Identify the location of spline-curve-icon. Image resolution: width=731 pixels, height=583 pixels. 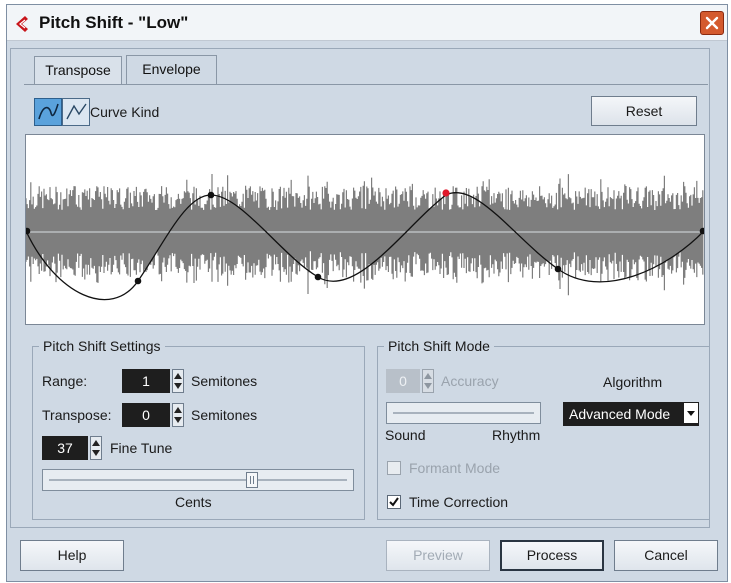
(48, 111).